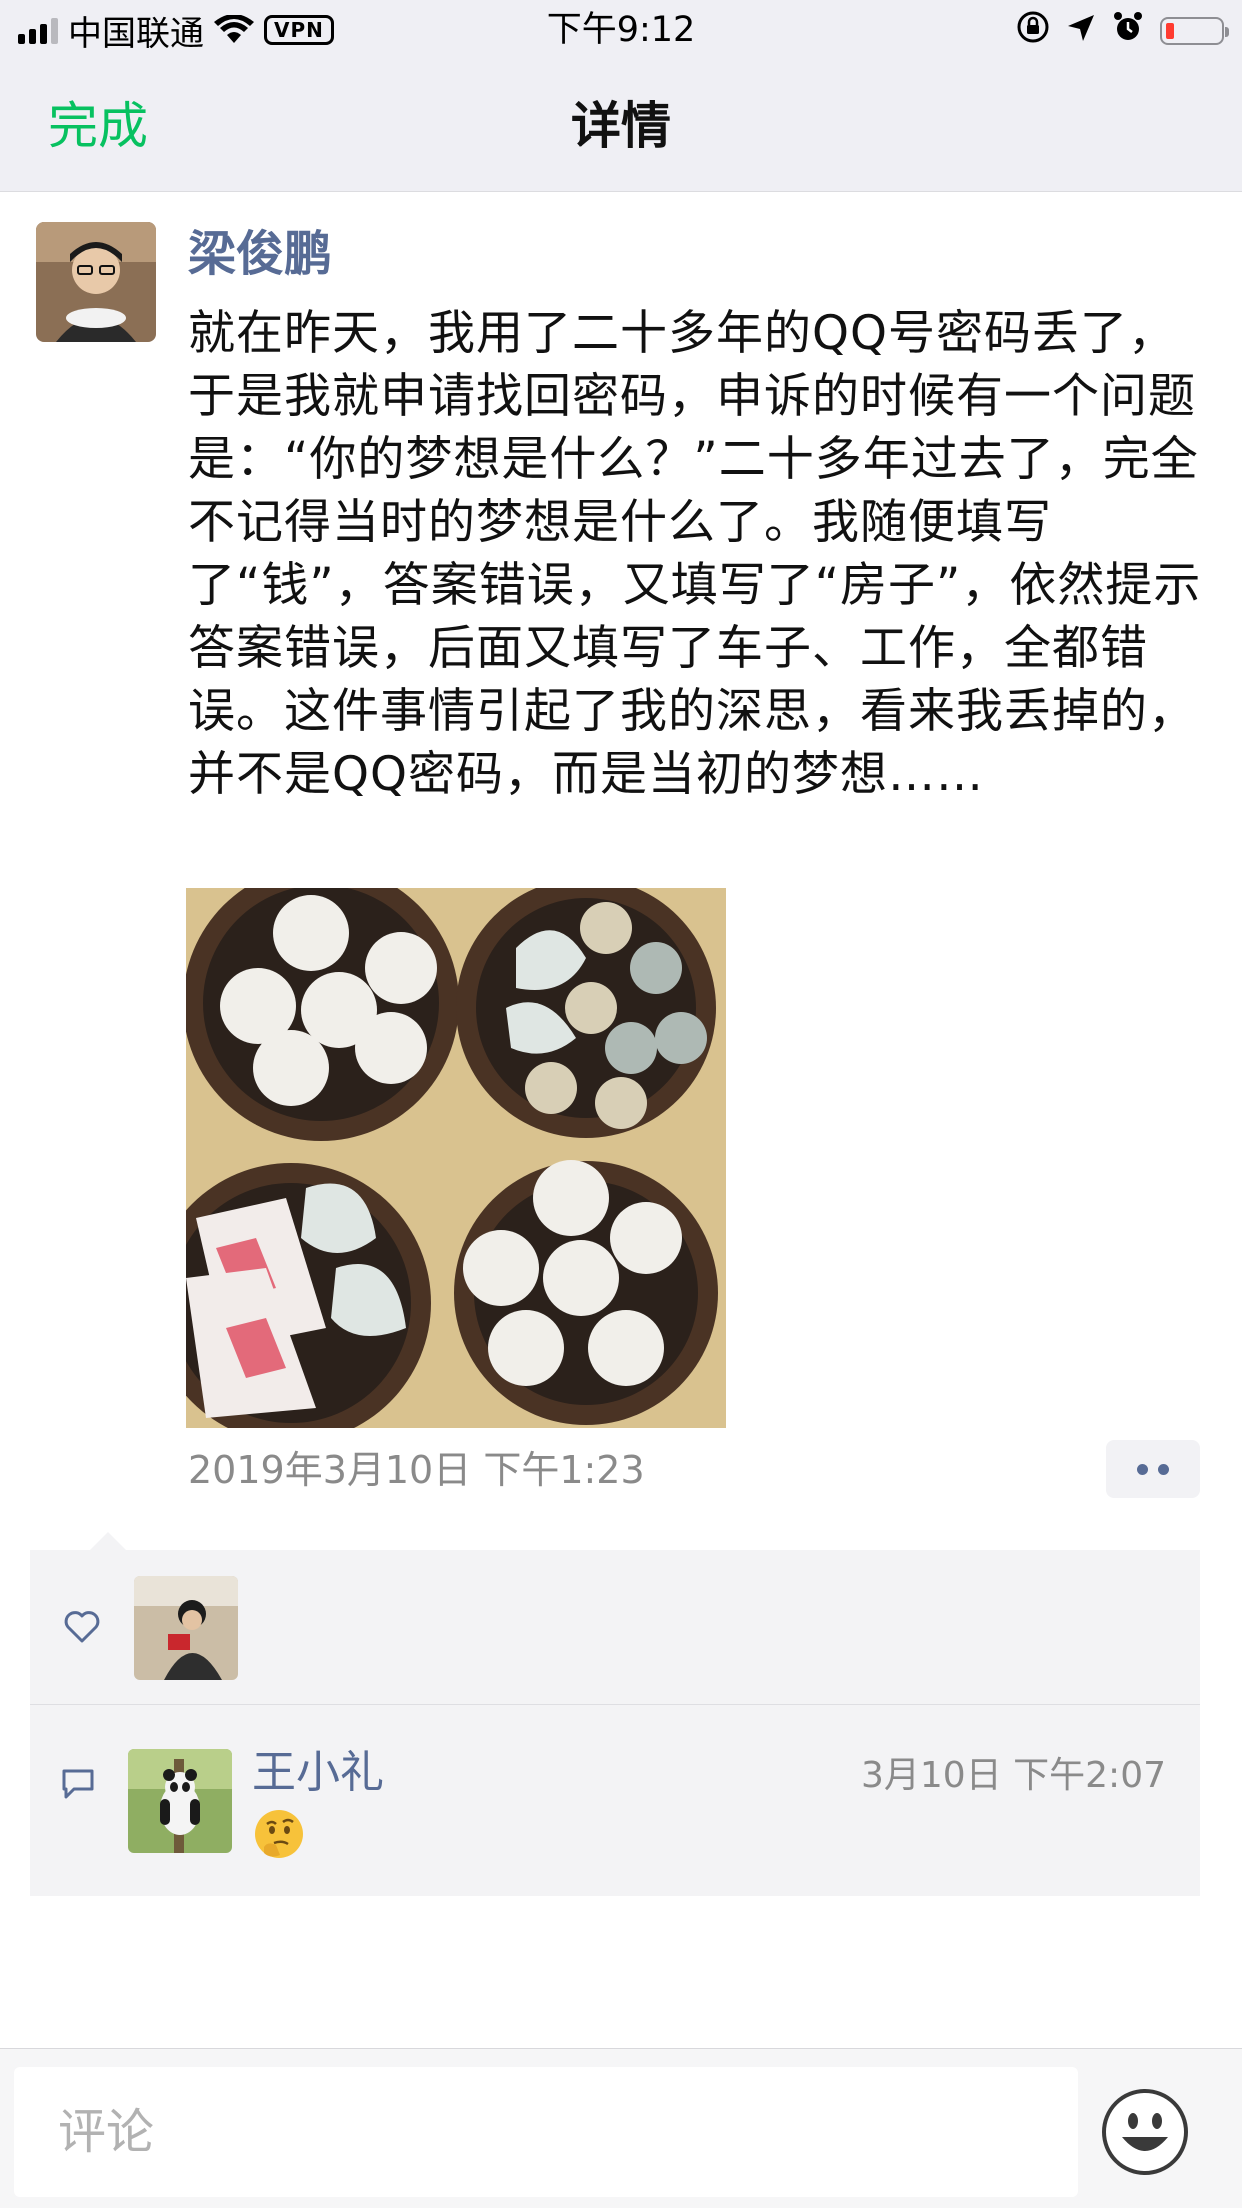  I want to click on post-photo, so click(456, 1158).